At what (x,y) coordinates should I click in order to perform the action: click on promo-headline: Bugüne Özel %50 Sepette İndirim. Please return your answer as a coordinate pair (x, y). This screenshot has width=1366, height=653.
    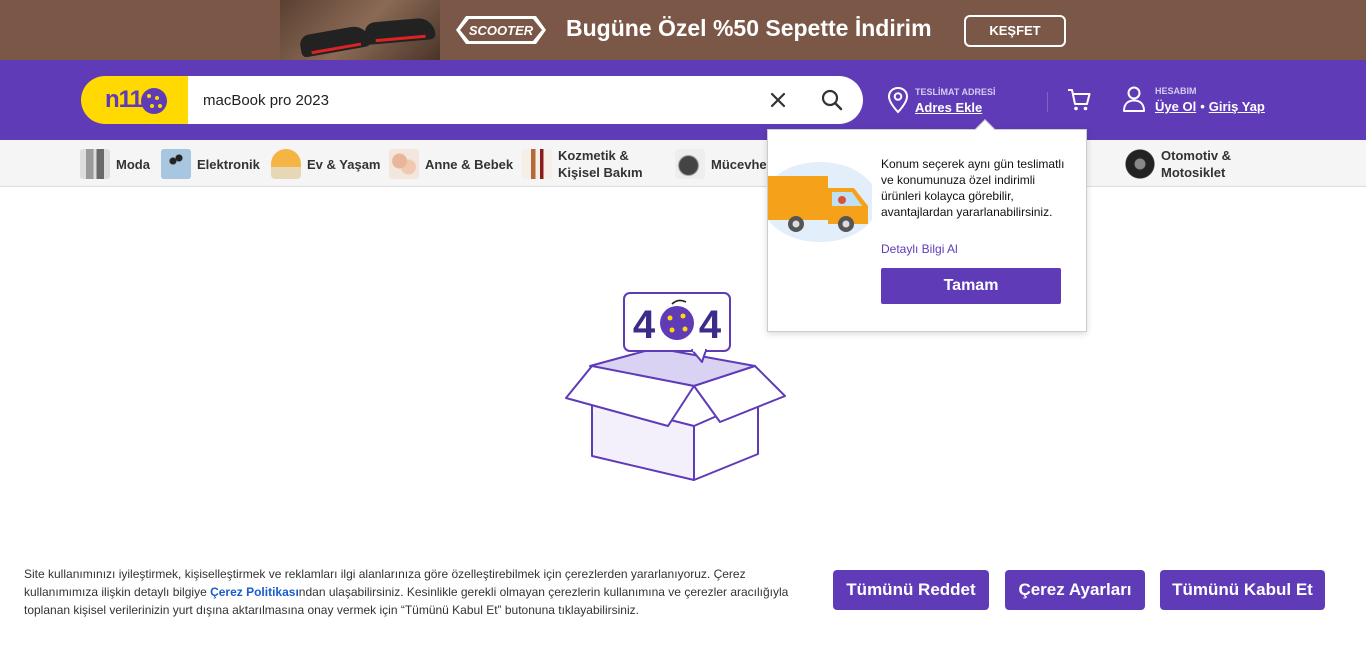
    Looking at the image, I should click on (749, 28).